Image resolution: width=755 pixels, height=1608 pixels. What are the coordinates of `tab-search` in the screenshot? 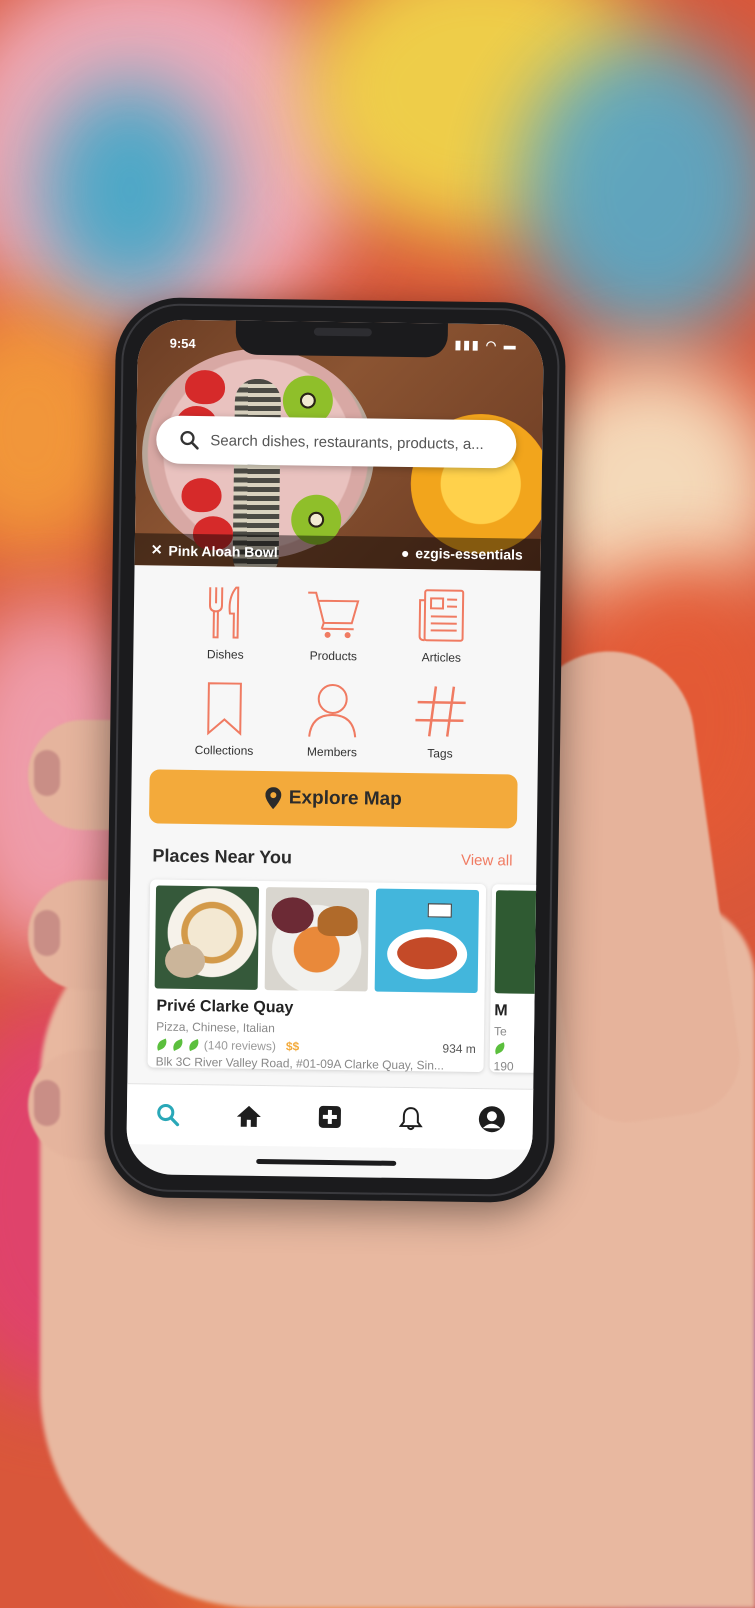 It's located at (167, 1114).